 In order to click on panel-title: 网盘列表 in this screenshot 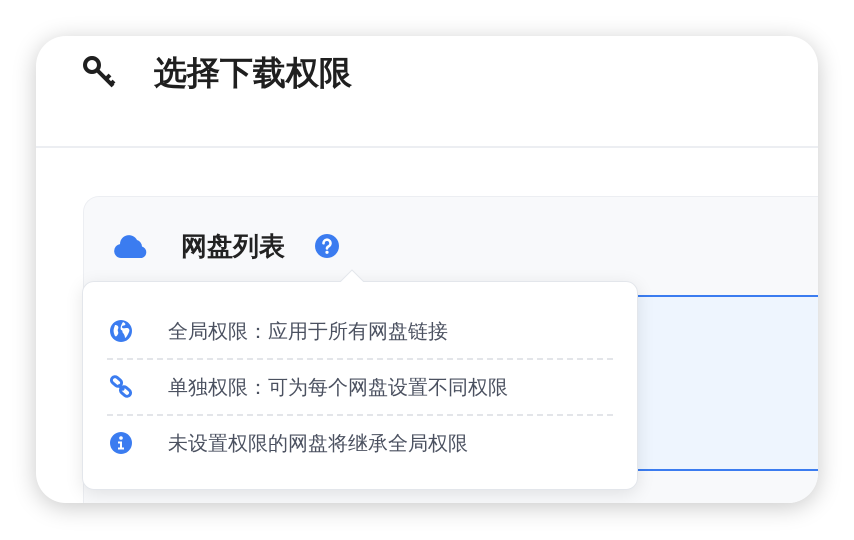, I will do `click(233, 247)`.